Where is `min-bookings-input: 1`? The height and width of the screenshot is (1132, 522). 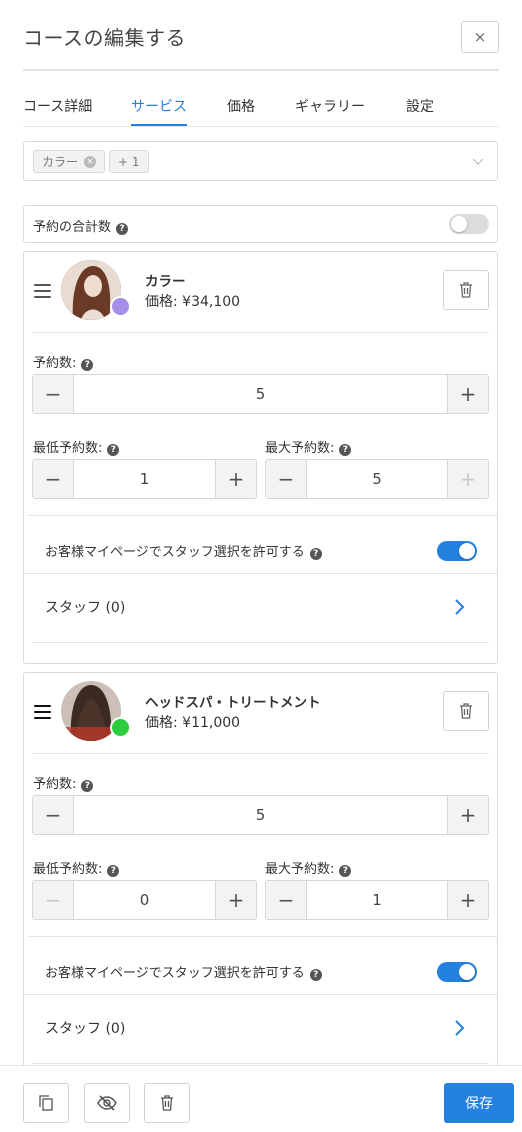
min-bookings-input: 1 is located at coordinates (144, 479).